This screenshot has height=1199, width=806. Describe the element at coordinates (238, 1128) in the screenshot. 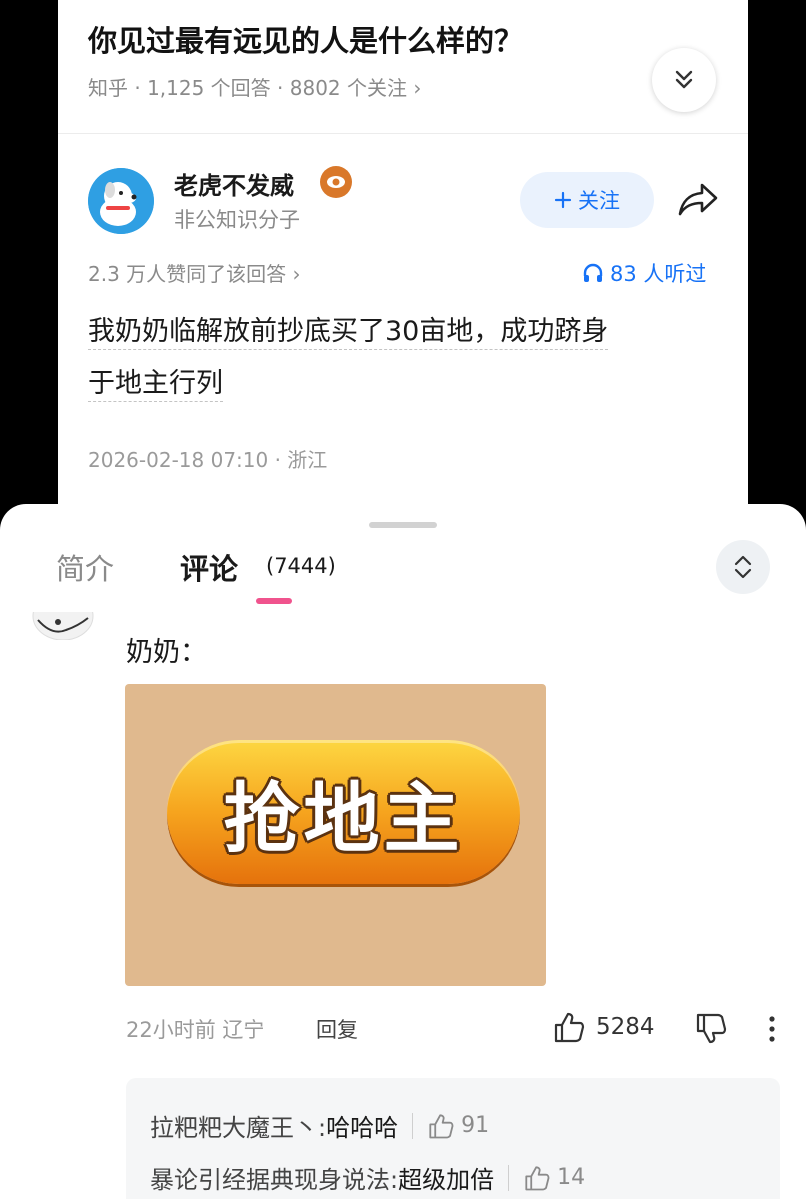

I see `reply-user: 拉粑粑大魔王丶:` at that location.